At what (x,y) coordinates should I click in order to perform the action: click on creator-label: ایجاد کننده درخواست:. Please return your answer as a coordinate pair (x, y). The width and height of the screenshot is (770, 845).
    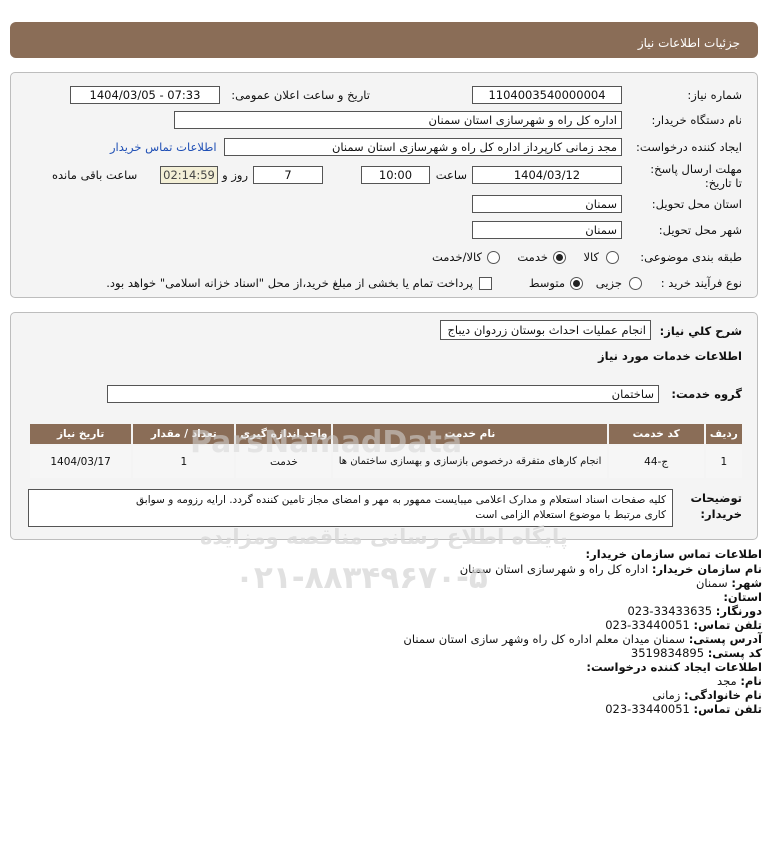
    Looking at the image, I should click on (689, 147).